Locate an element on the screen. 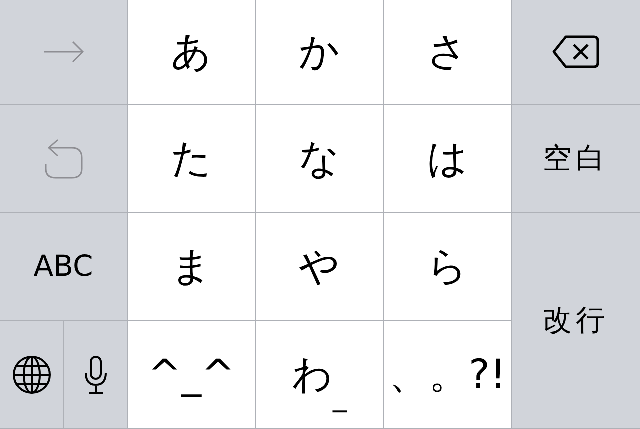 Image resolution: width=640 pixels, height=429 pixels. kana-key: あ is located at coordinates (191, 52).